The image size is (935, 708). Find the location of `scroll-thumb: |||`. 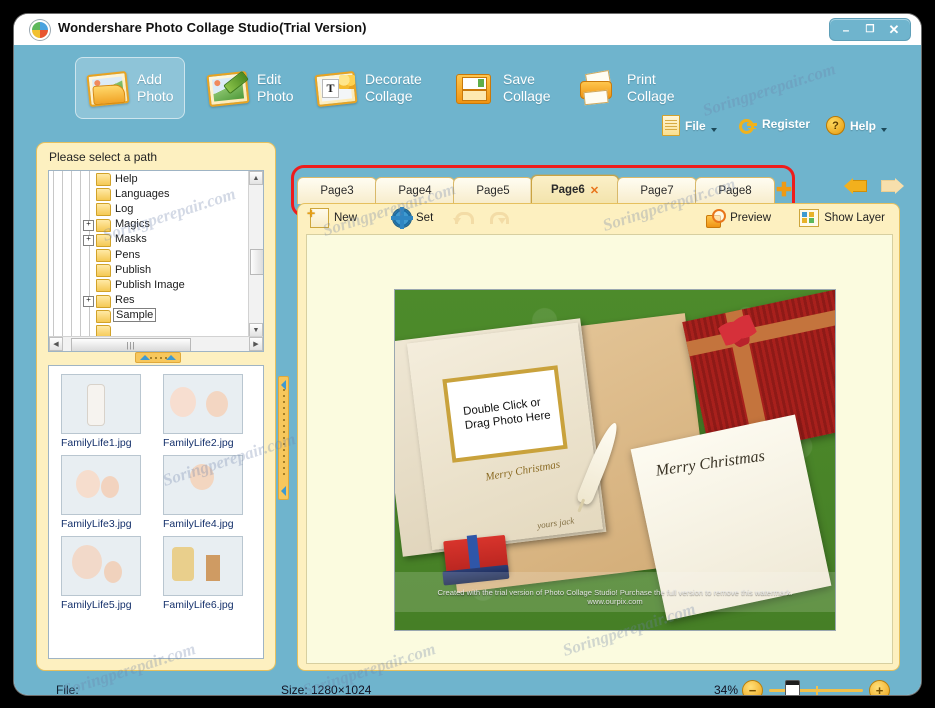

scroll-thumb: ||| is located at coordinates (131, 344).